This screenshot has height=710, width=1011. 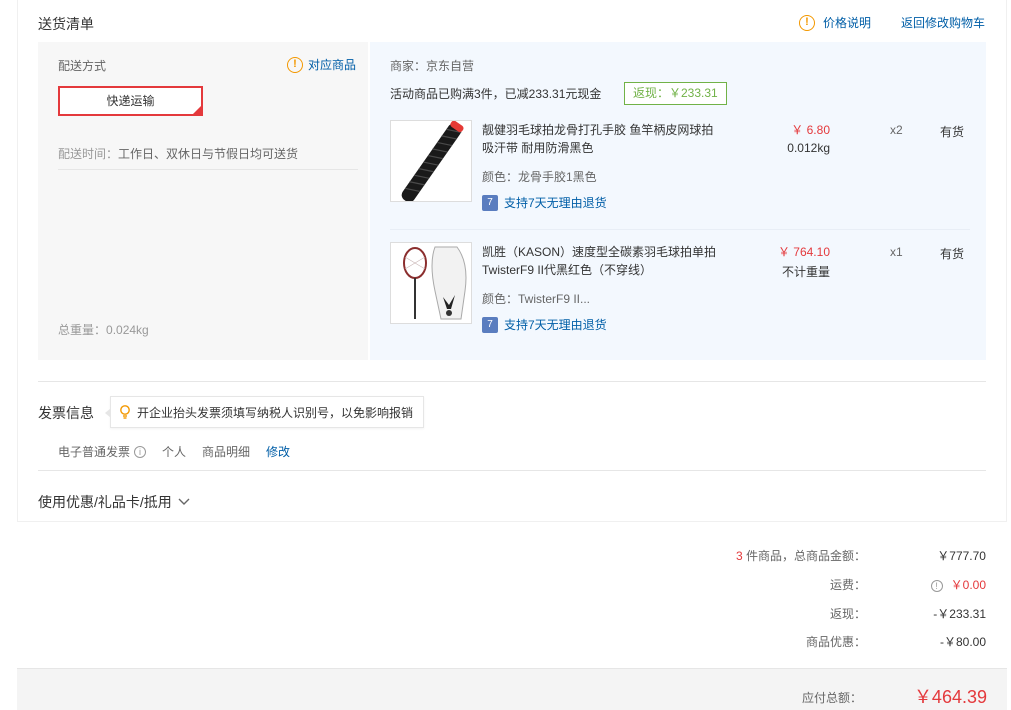 I want to click on product-weight: 0.012kg, so click(x=808, y=148).